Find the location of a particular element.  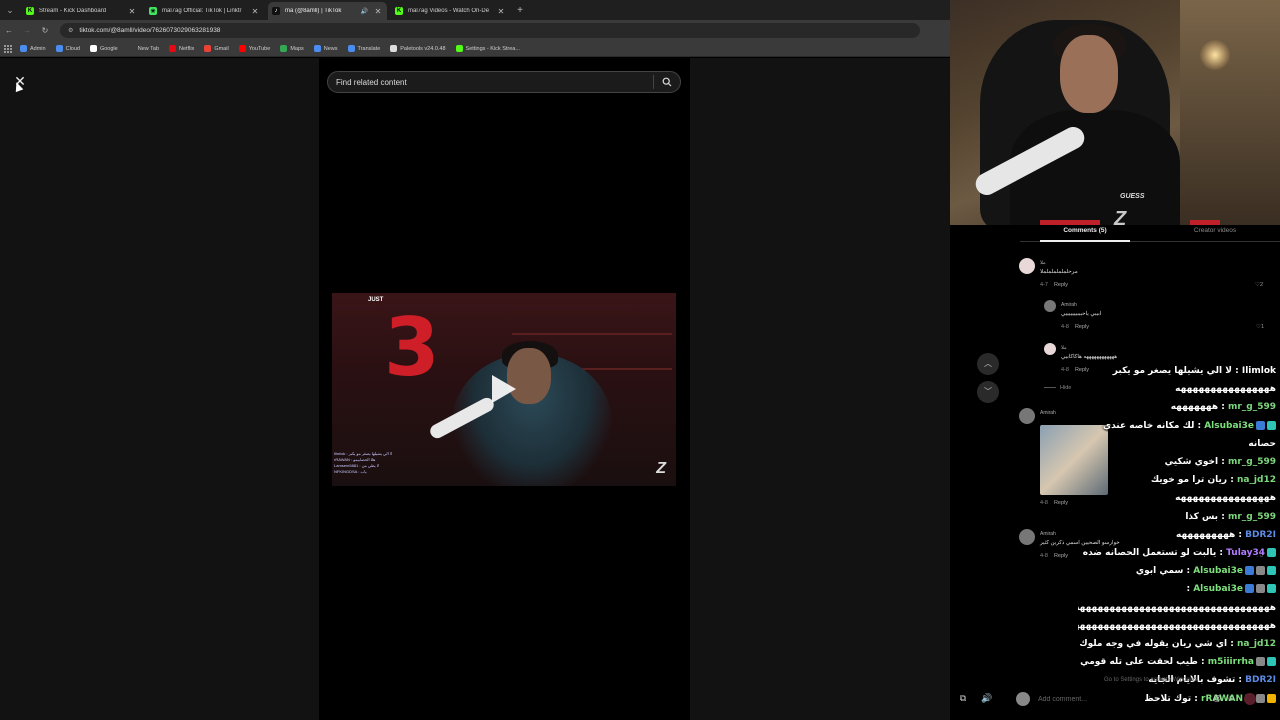

chat-username: Tulay34 is located at coordinates (1245, 553).